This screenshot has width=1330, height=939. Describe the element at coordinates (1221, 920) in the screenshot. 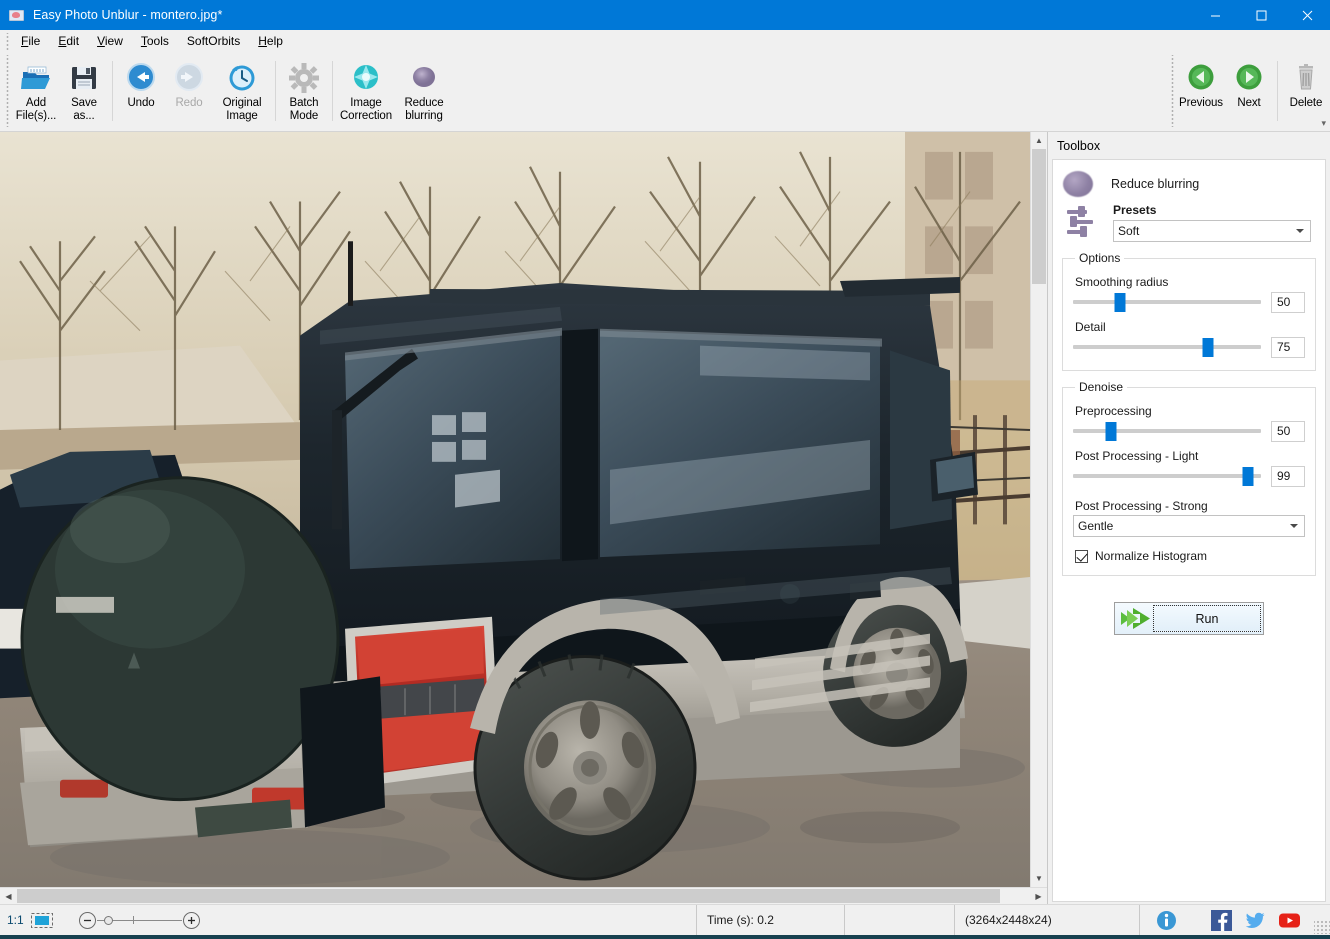

I see `facebook-icon` at that location.